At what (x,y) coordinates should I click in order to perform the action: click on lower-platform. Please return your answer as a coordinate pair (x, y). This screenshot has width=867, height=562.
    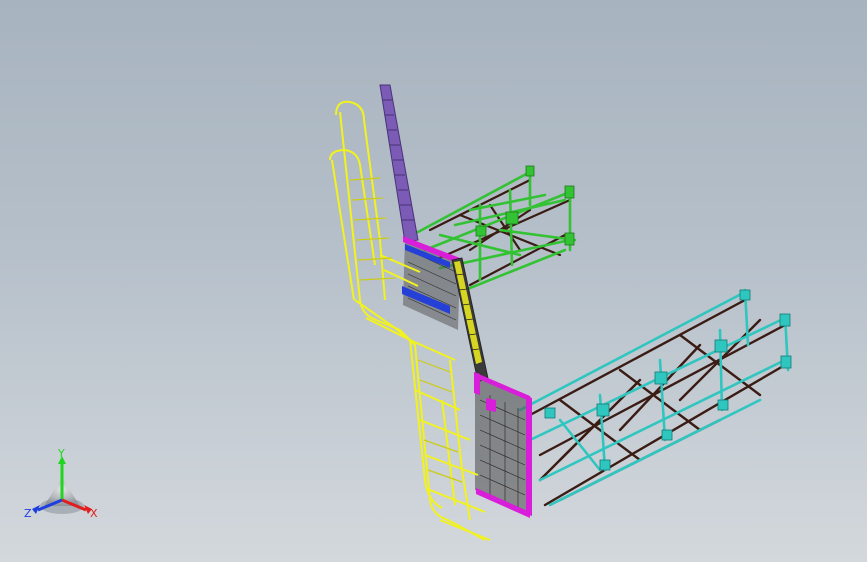
    Looking at the image, I should click on (503, 445).